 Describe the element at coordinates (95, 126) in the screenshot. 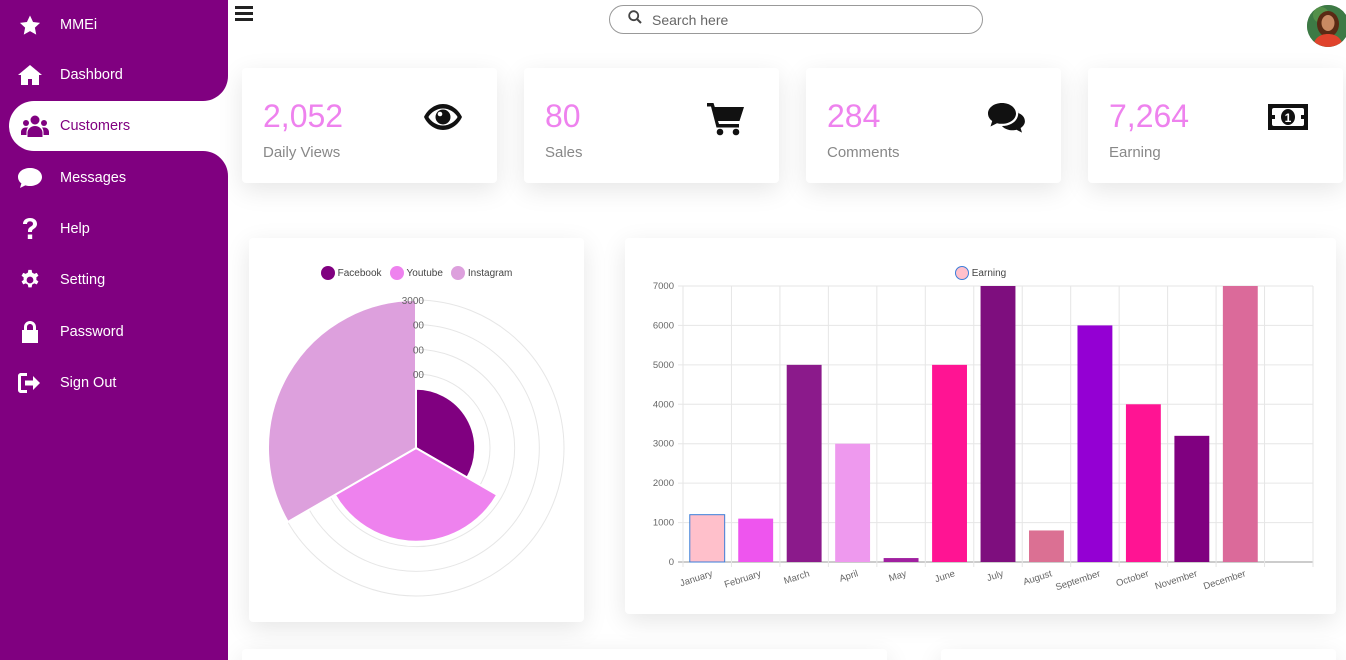

I see `sidebar-item-label: Customers` at that location.